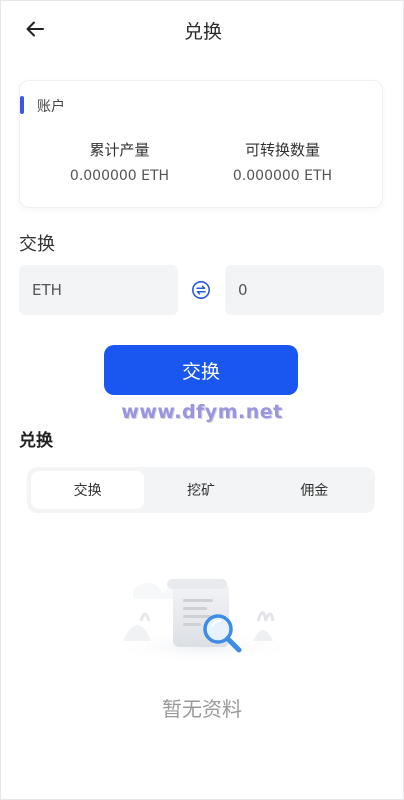 The image size is (404, 800). What do you see at coordinates (202, 709) in the screenshot?
I see `empty-state-text: 暂无资料` at bounding box center [202, 709].